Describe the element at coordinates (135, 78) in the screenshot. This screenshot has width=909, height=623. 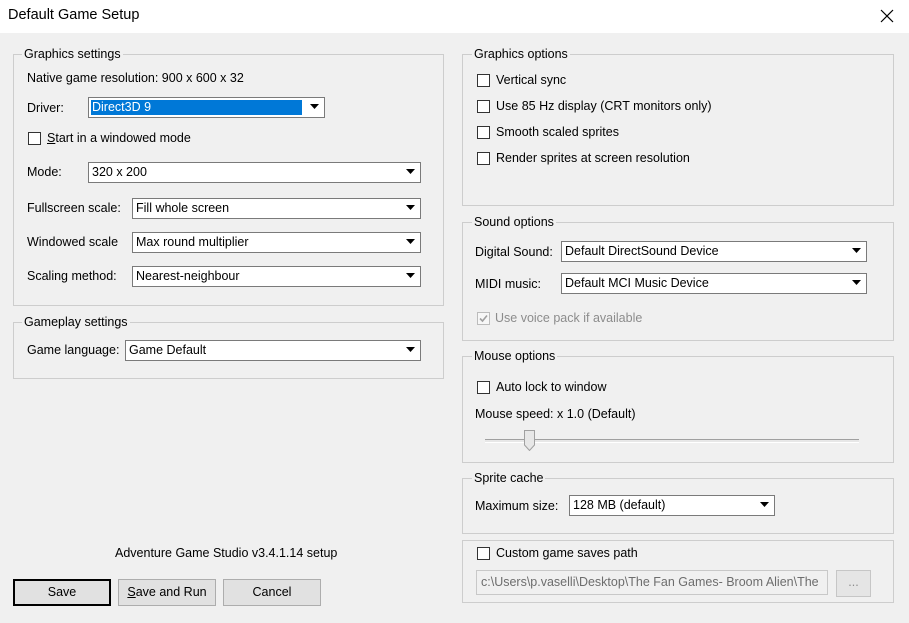
I see `native-resolution-text: Native game resolution: 900 x 600 x 32` at that location.